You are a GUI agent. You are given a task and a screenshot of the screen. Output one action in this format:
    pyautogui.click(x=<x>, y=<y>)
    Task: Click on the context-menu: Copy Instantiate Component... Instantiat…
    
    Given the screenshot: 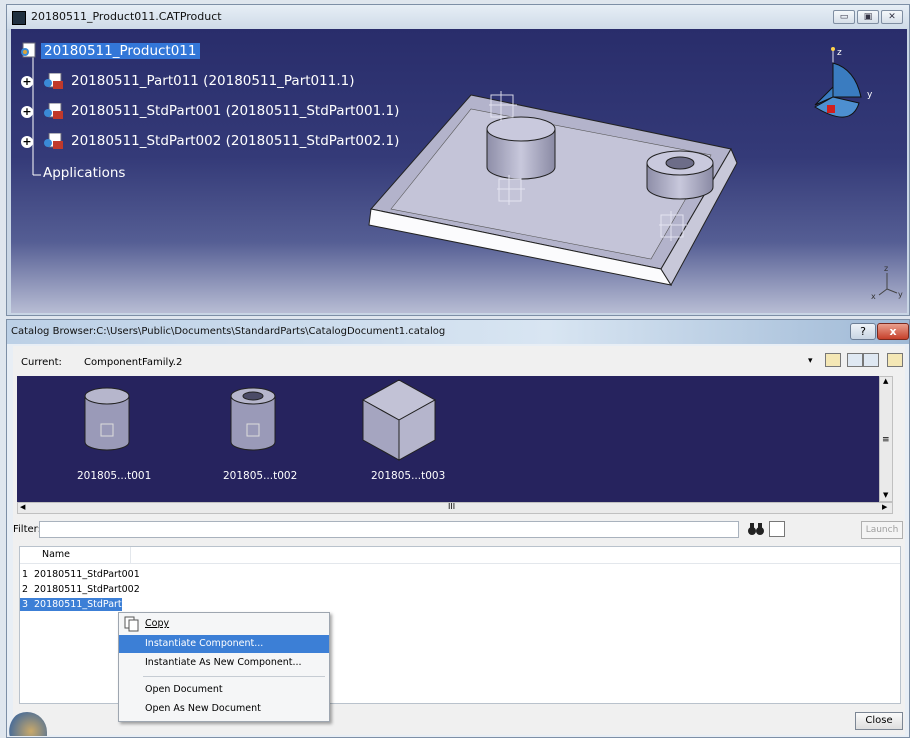 What is the action you would take?
    pyautogui.click(x=224, y=667)
    